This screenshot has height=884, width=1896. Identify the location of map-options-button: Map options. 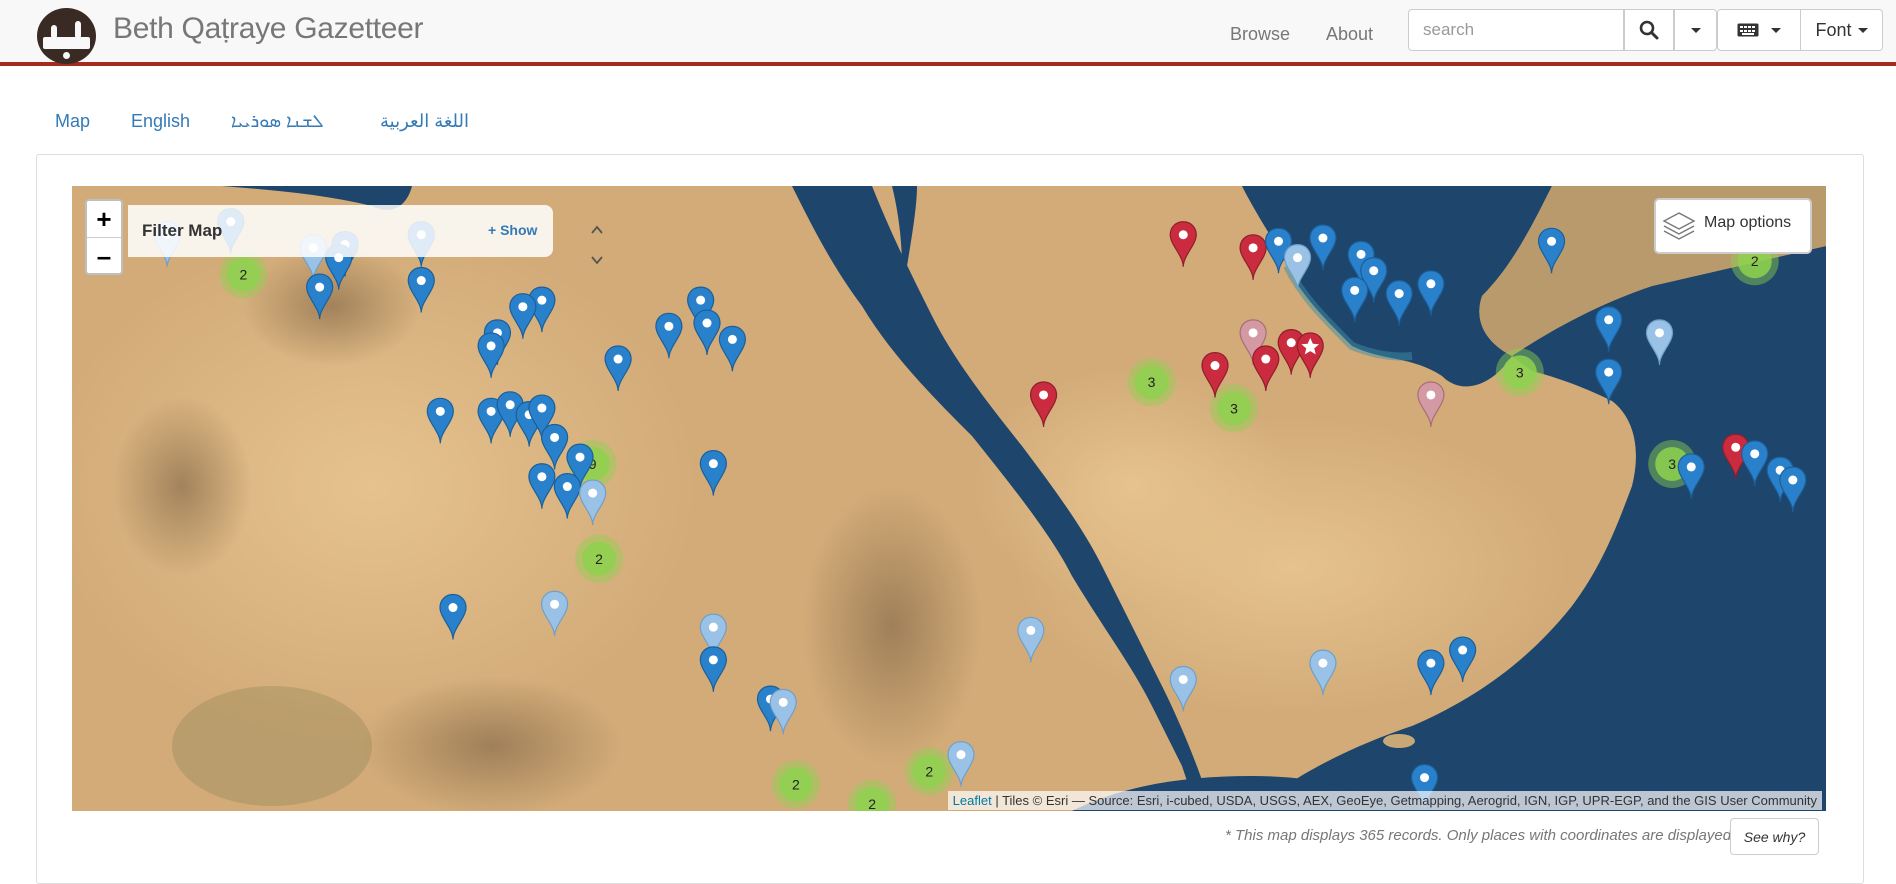
(1733, 226).